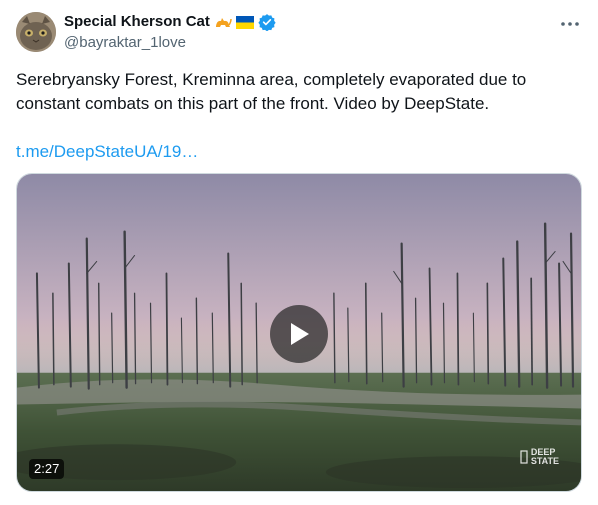 This screenshot has height=505, width=598. I want to click on verified-badge-icon, so click(267, 22).